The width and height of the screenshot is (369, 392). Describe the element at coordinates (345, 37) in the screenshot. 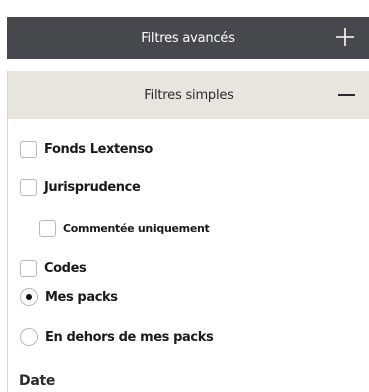

I see `plus-icon` at that location.